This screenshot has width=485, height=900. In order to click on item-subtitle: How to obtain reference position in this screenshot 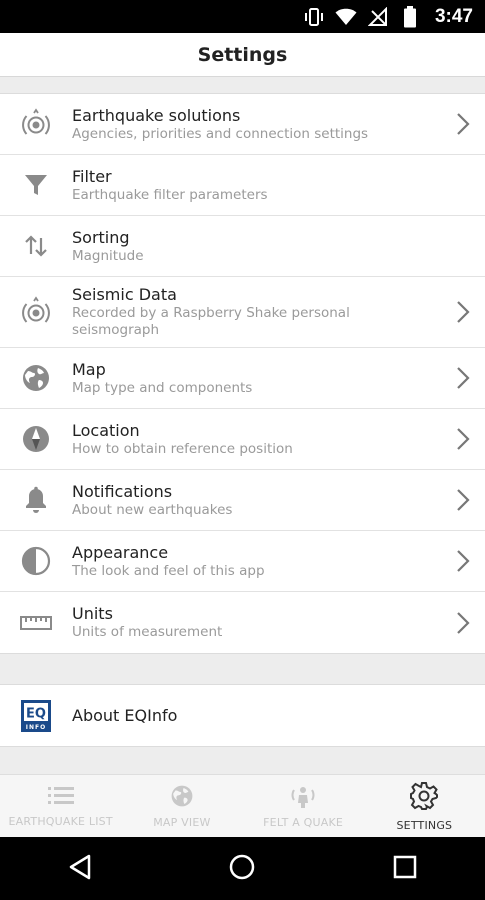, I will do `click(182, 448)`.